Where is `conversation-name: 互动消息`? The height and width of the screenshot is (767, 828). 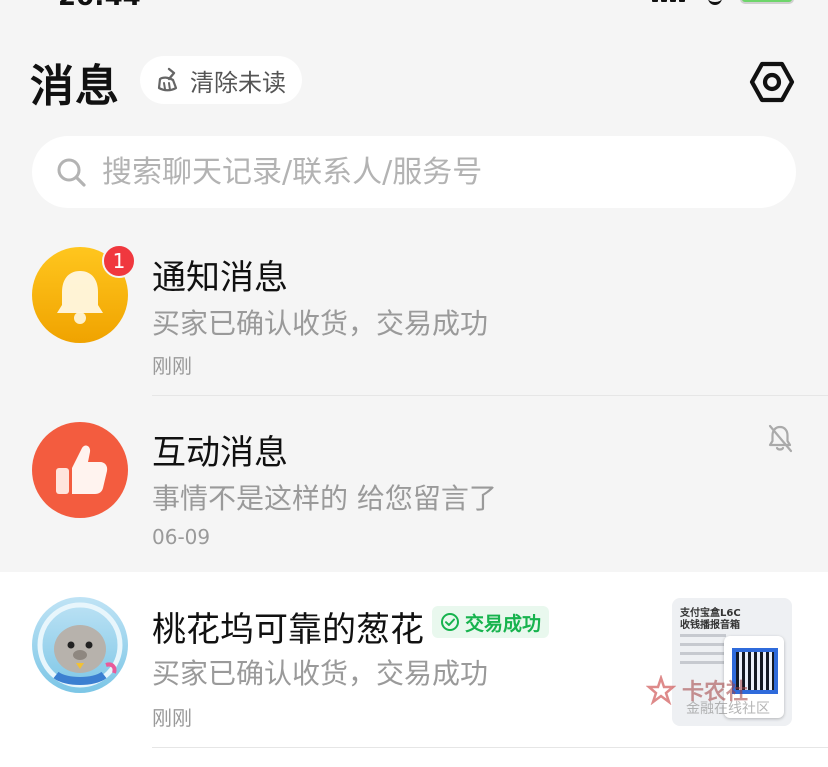 conversation-name: 互动消息 is located at coordinates (220, 453).